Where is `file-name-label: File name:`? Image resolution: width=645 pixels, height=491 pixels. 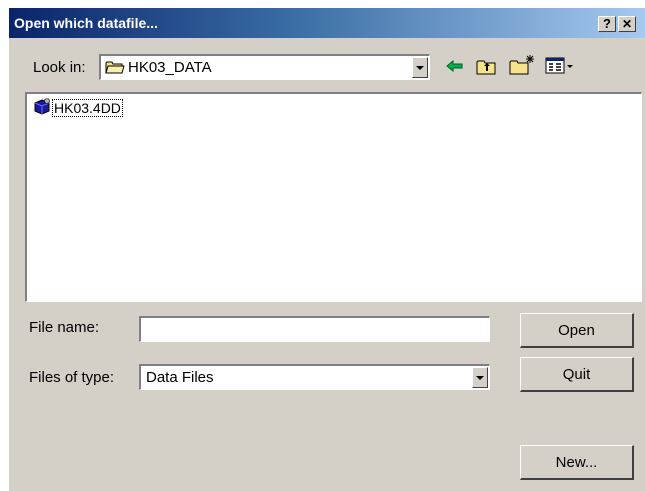
file-name-label: File name: is located at coordinates (64, 327).